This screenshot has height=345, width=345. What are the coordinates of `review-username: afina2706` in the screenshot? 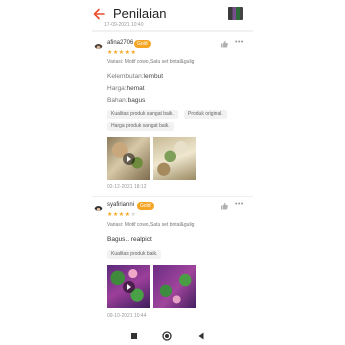 It's located at (120, 43).